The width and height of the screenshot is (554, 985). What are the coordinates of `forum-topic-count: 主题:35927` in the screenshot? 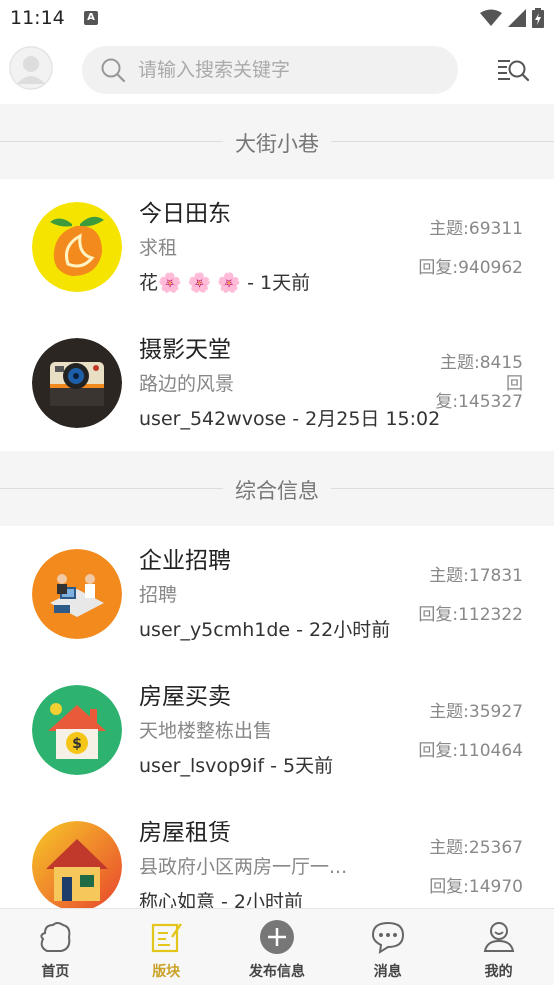 It's located at (476, 712).